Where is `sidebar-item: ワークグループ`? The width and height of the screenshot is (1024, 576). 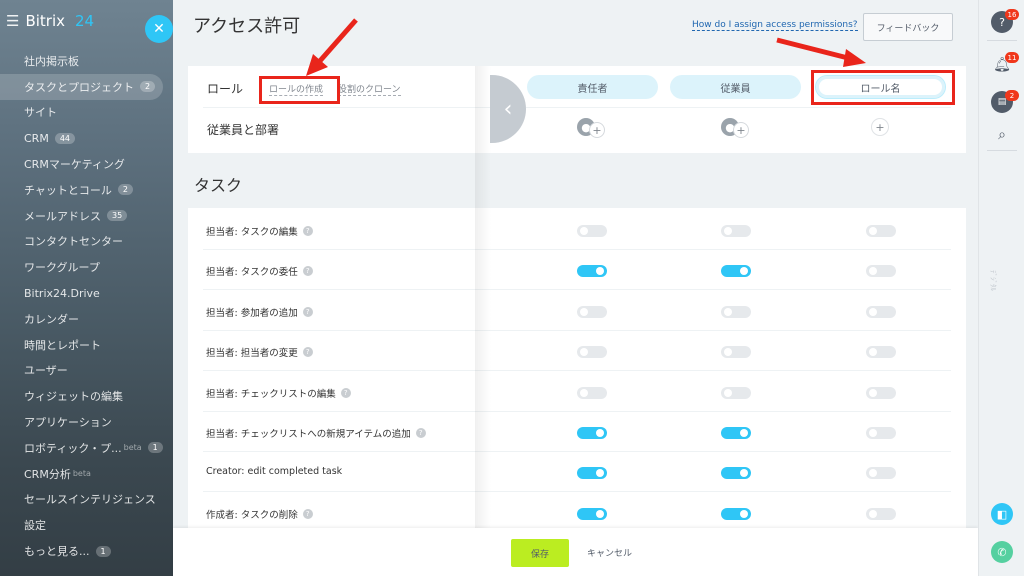 sidebar-item: ワークグループ is located at coordinates (86, 267).